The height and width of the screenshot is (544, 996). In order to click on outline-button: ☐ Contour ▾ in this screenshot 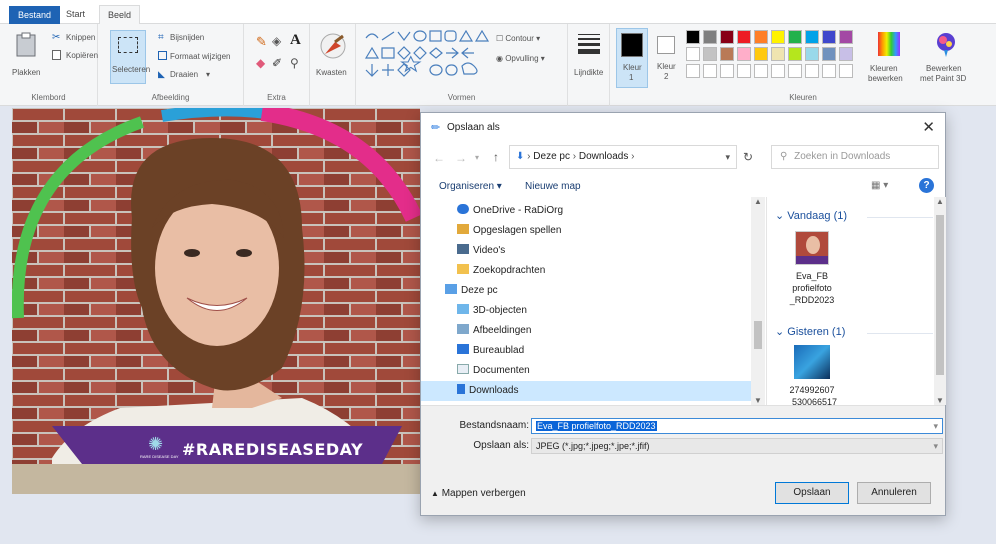, I will do `click(518, 38)`.